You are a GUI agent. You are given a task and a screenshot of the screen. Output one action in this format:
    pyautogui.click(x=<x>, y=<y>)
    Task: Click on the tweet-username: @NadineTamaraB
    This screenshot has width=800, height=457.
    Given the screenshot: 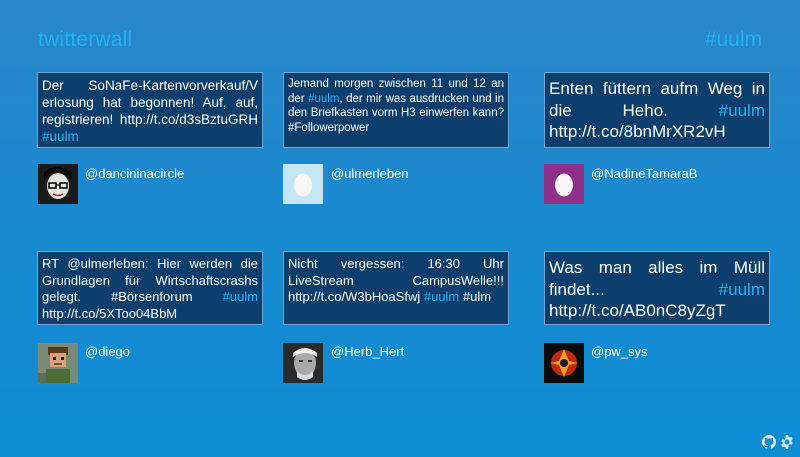 What is the action you would take?
    pyautogui.click(x=644, y=173)
    